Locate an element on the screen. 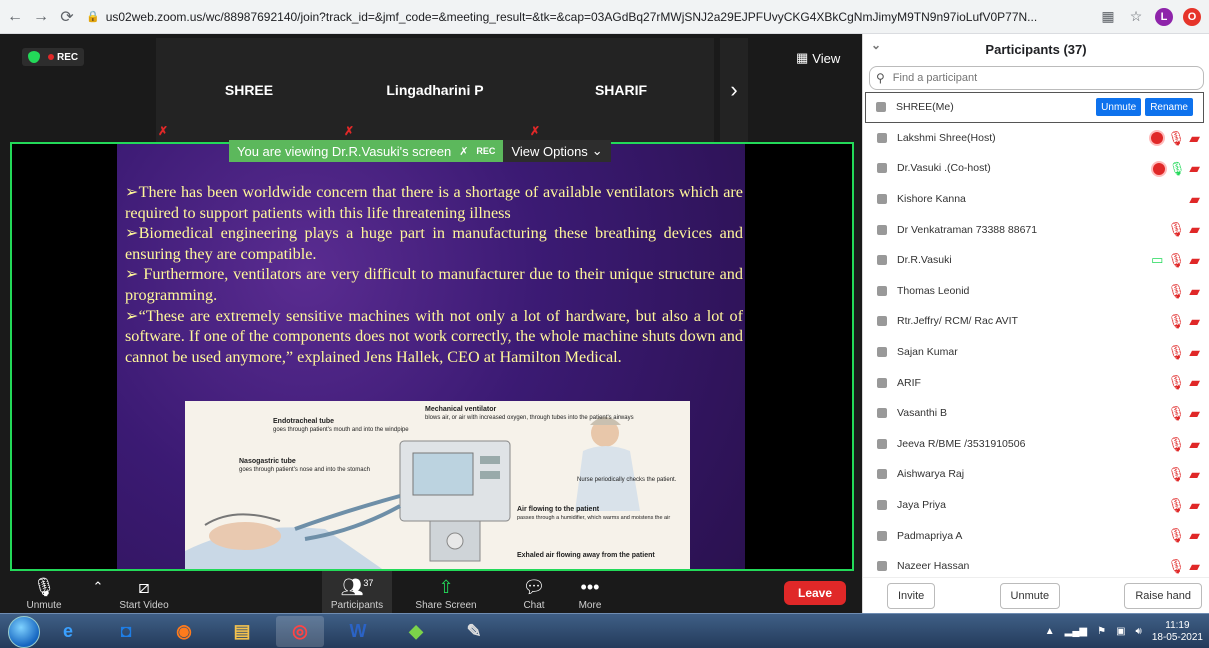  participant-row: ARIF 🎙︎ ▰ is located at coordinates (1036, 382).